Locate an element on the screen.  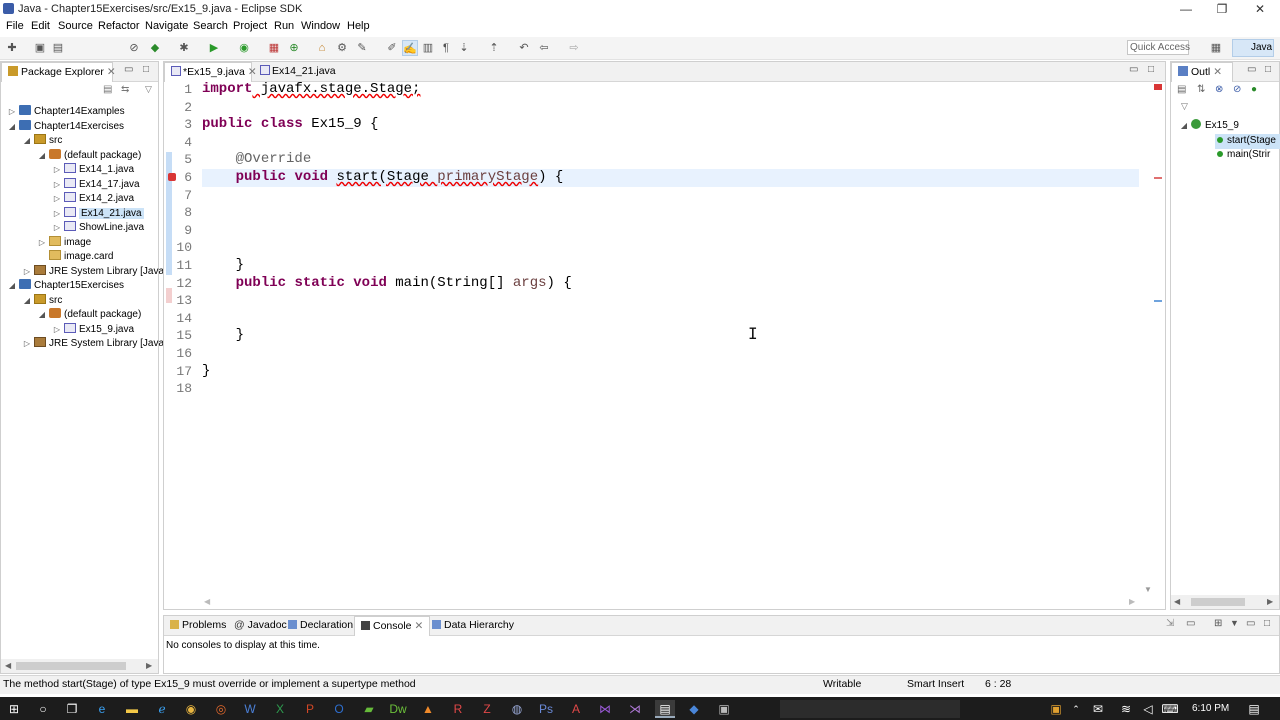
visual-studio-icon: ⋈ is located at coordinates (605, 709).